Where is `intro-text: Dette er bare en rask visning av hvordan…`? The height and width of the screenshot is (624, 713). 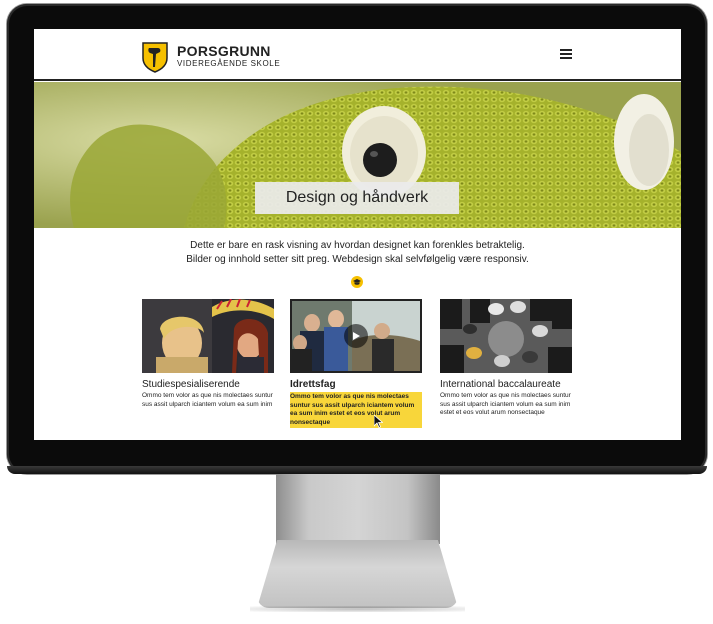
intro-text: Dette er bare en rask visning av hvordan… is located at coordinates (357, 253).